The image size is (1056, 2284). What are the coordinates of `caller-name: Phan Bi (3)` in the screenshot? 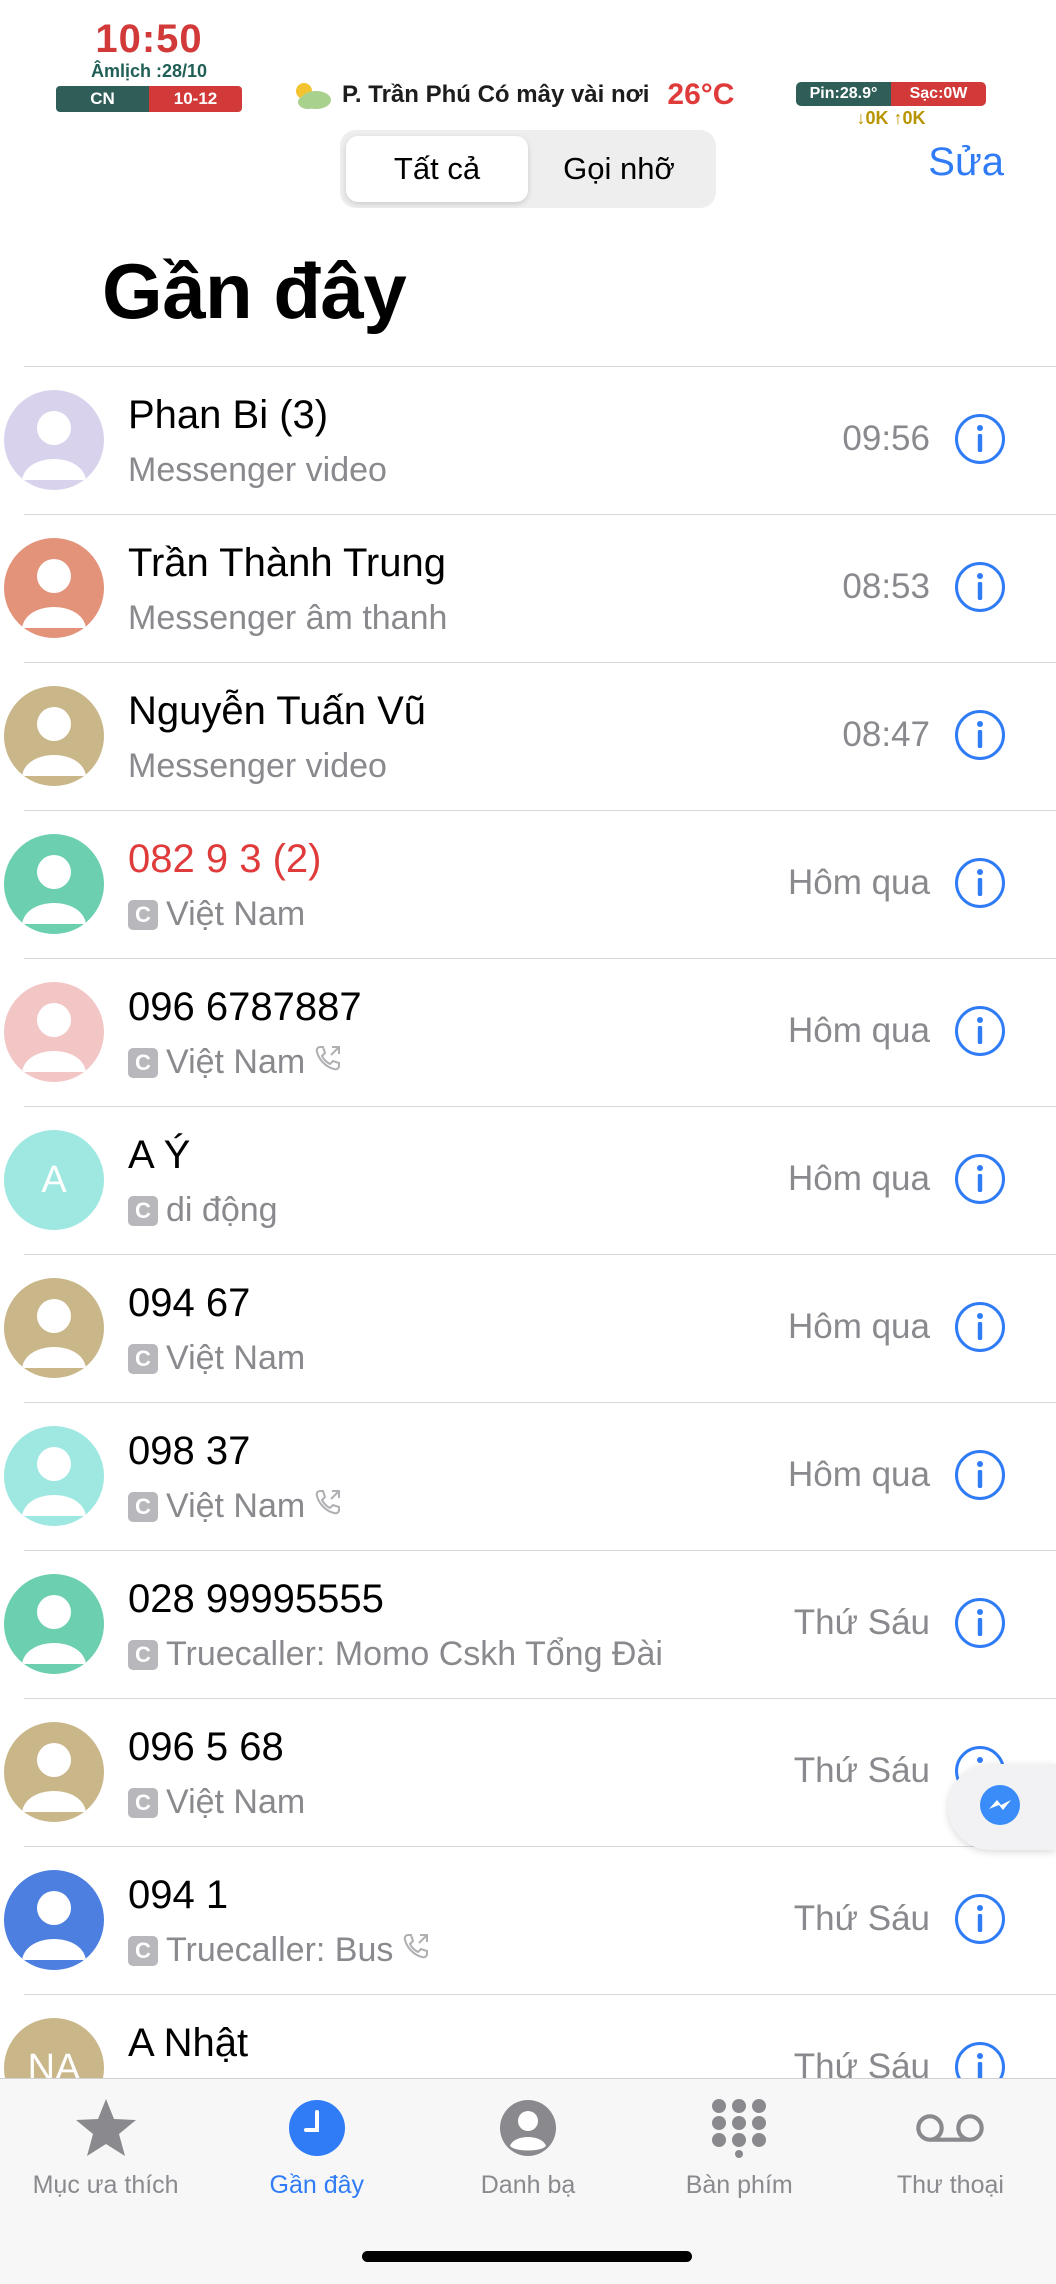 It's located at (228, 415).